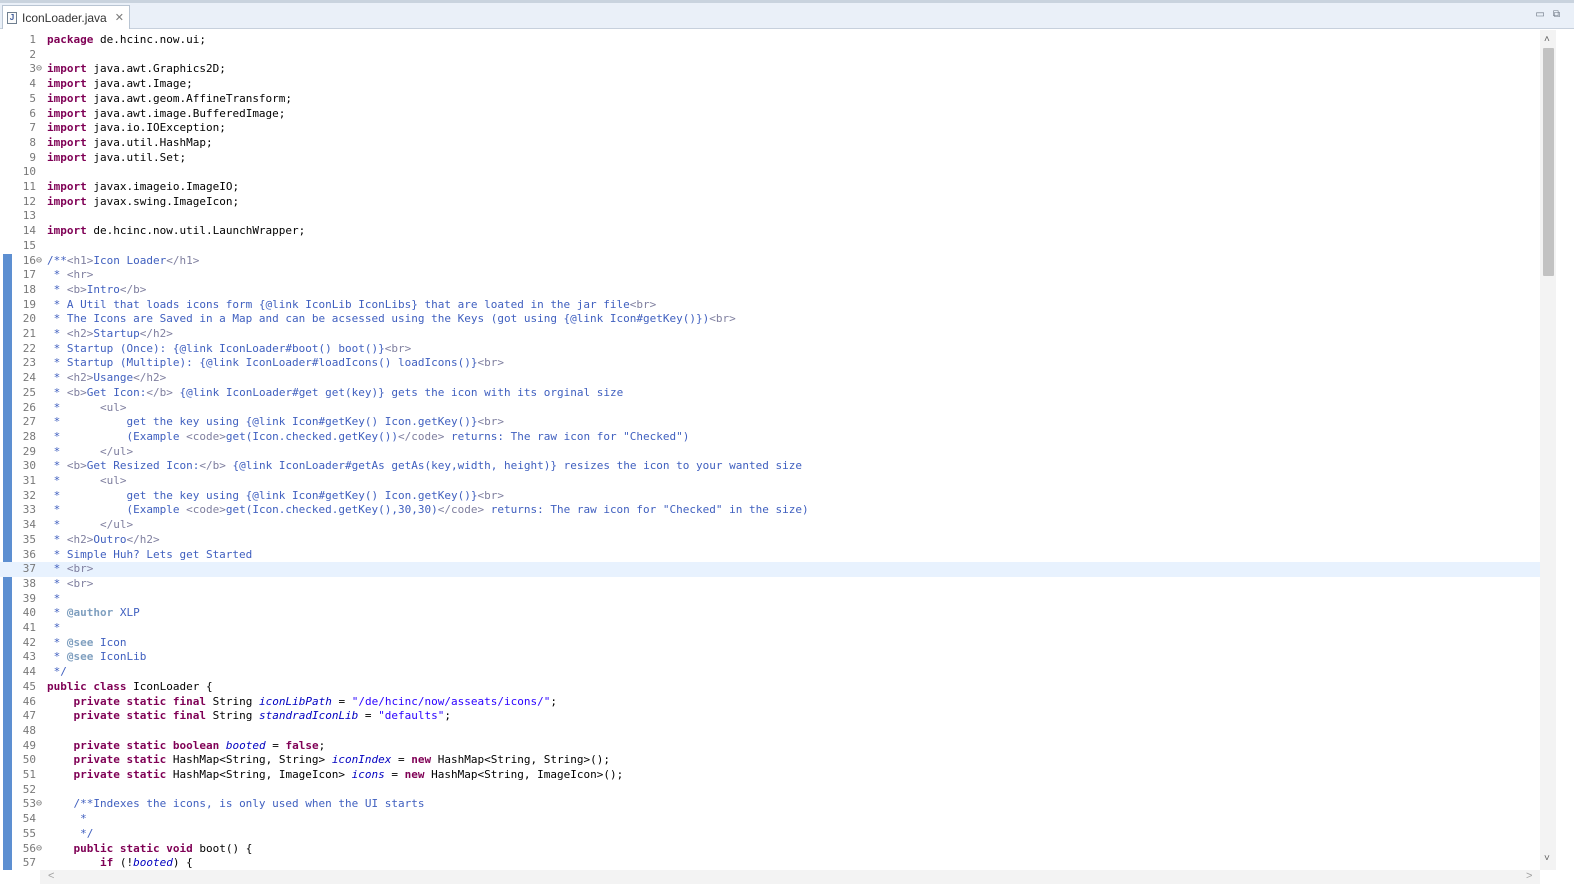 The image size is (1574, 893). I want to click on line-number: 44, so click(29, 672).